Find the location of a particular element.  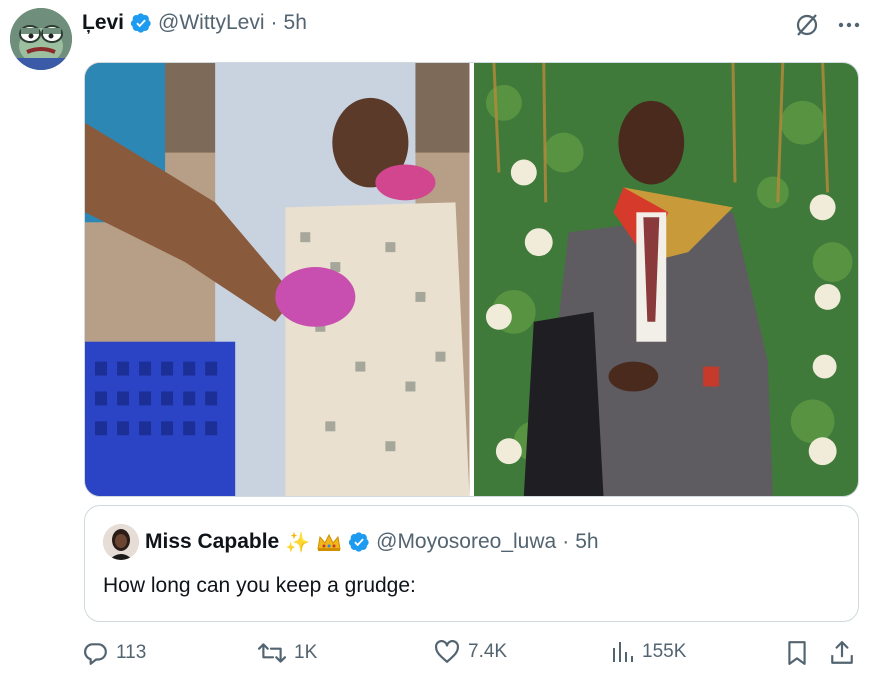

repost-icon is located at coordinates (272, 653).